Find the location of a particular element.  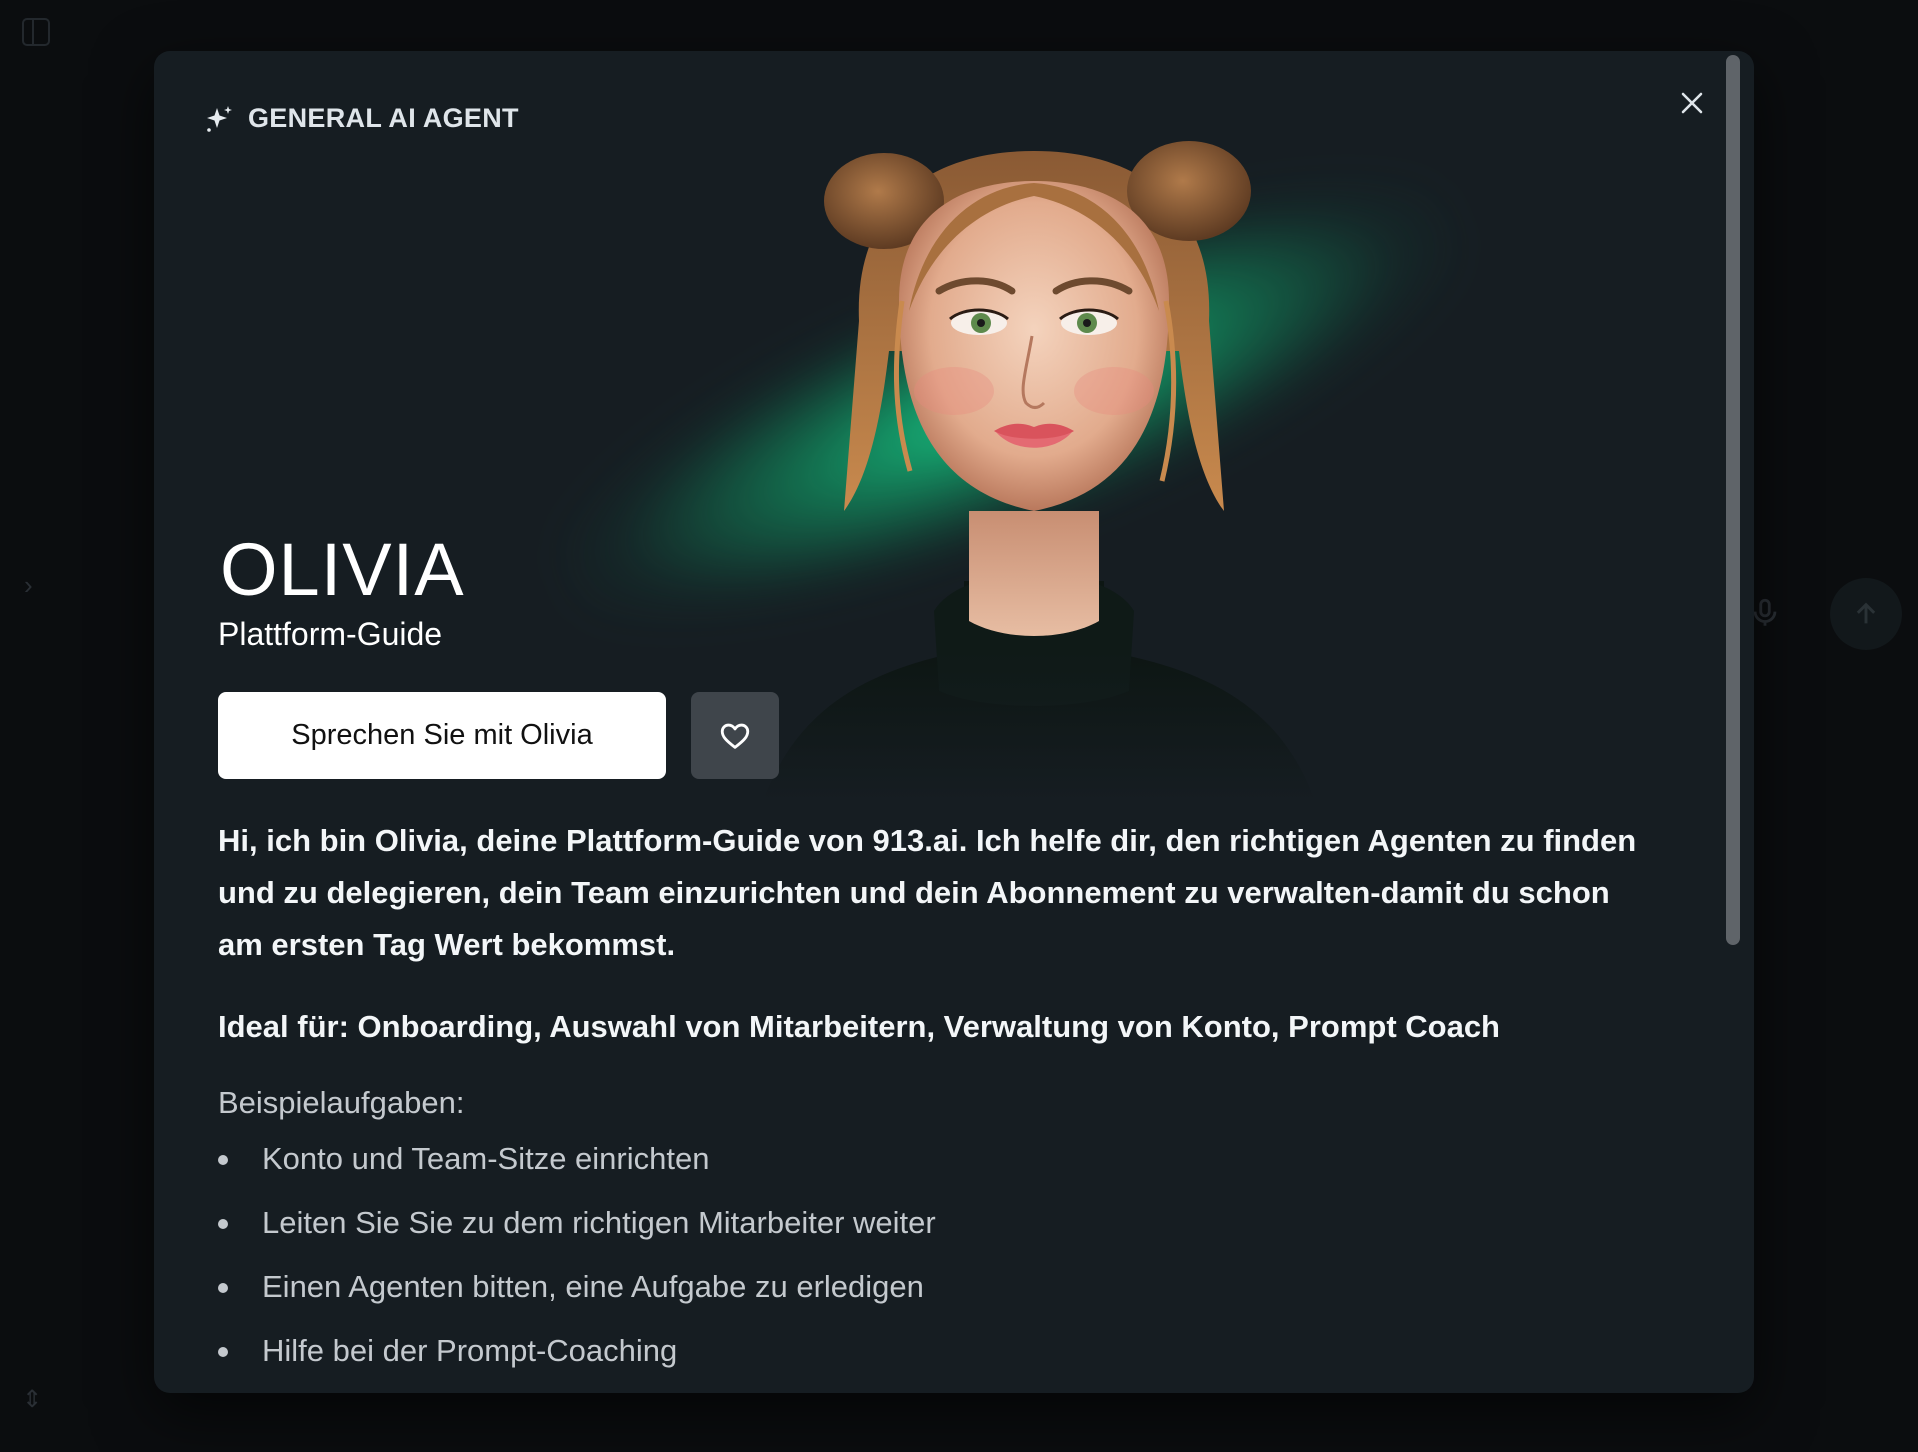

agent-role: Plattform-Guide is located at coordinates (330, 634).